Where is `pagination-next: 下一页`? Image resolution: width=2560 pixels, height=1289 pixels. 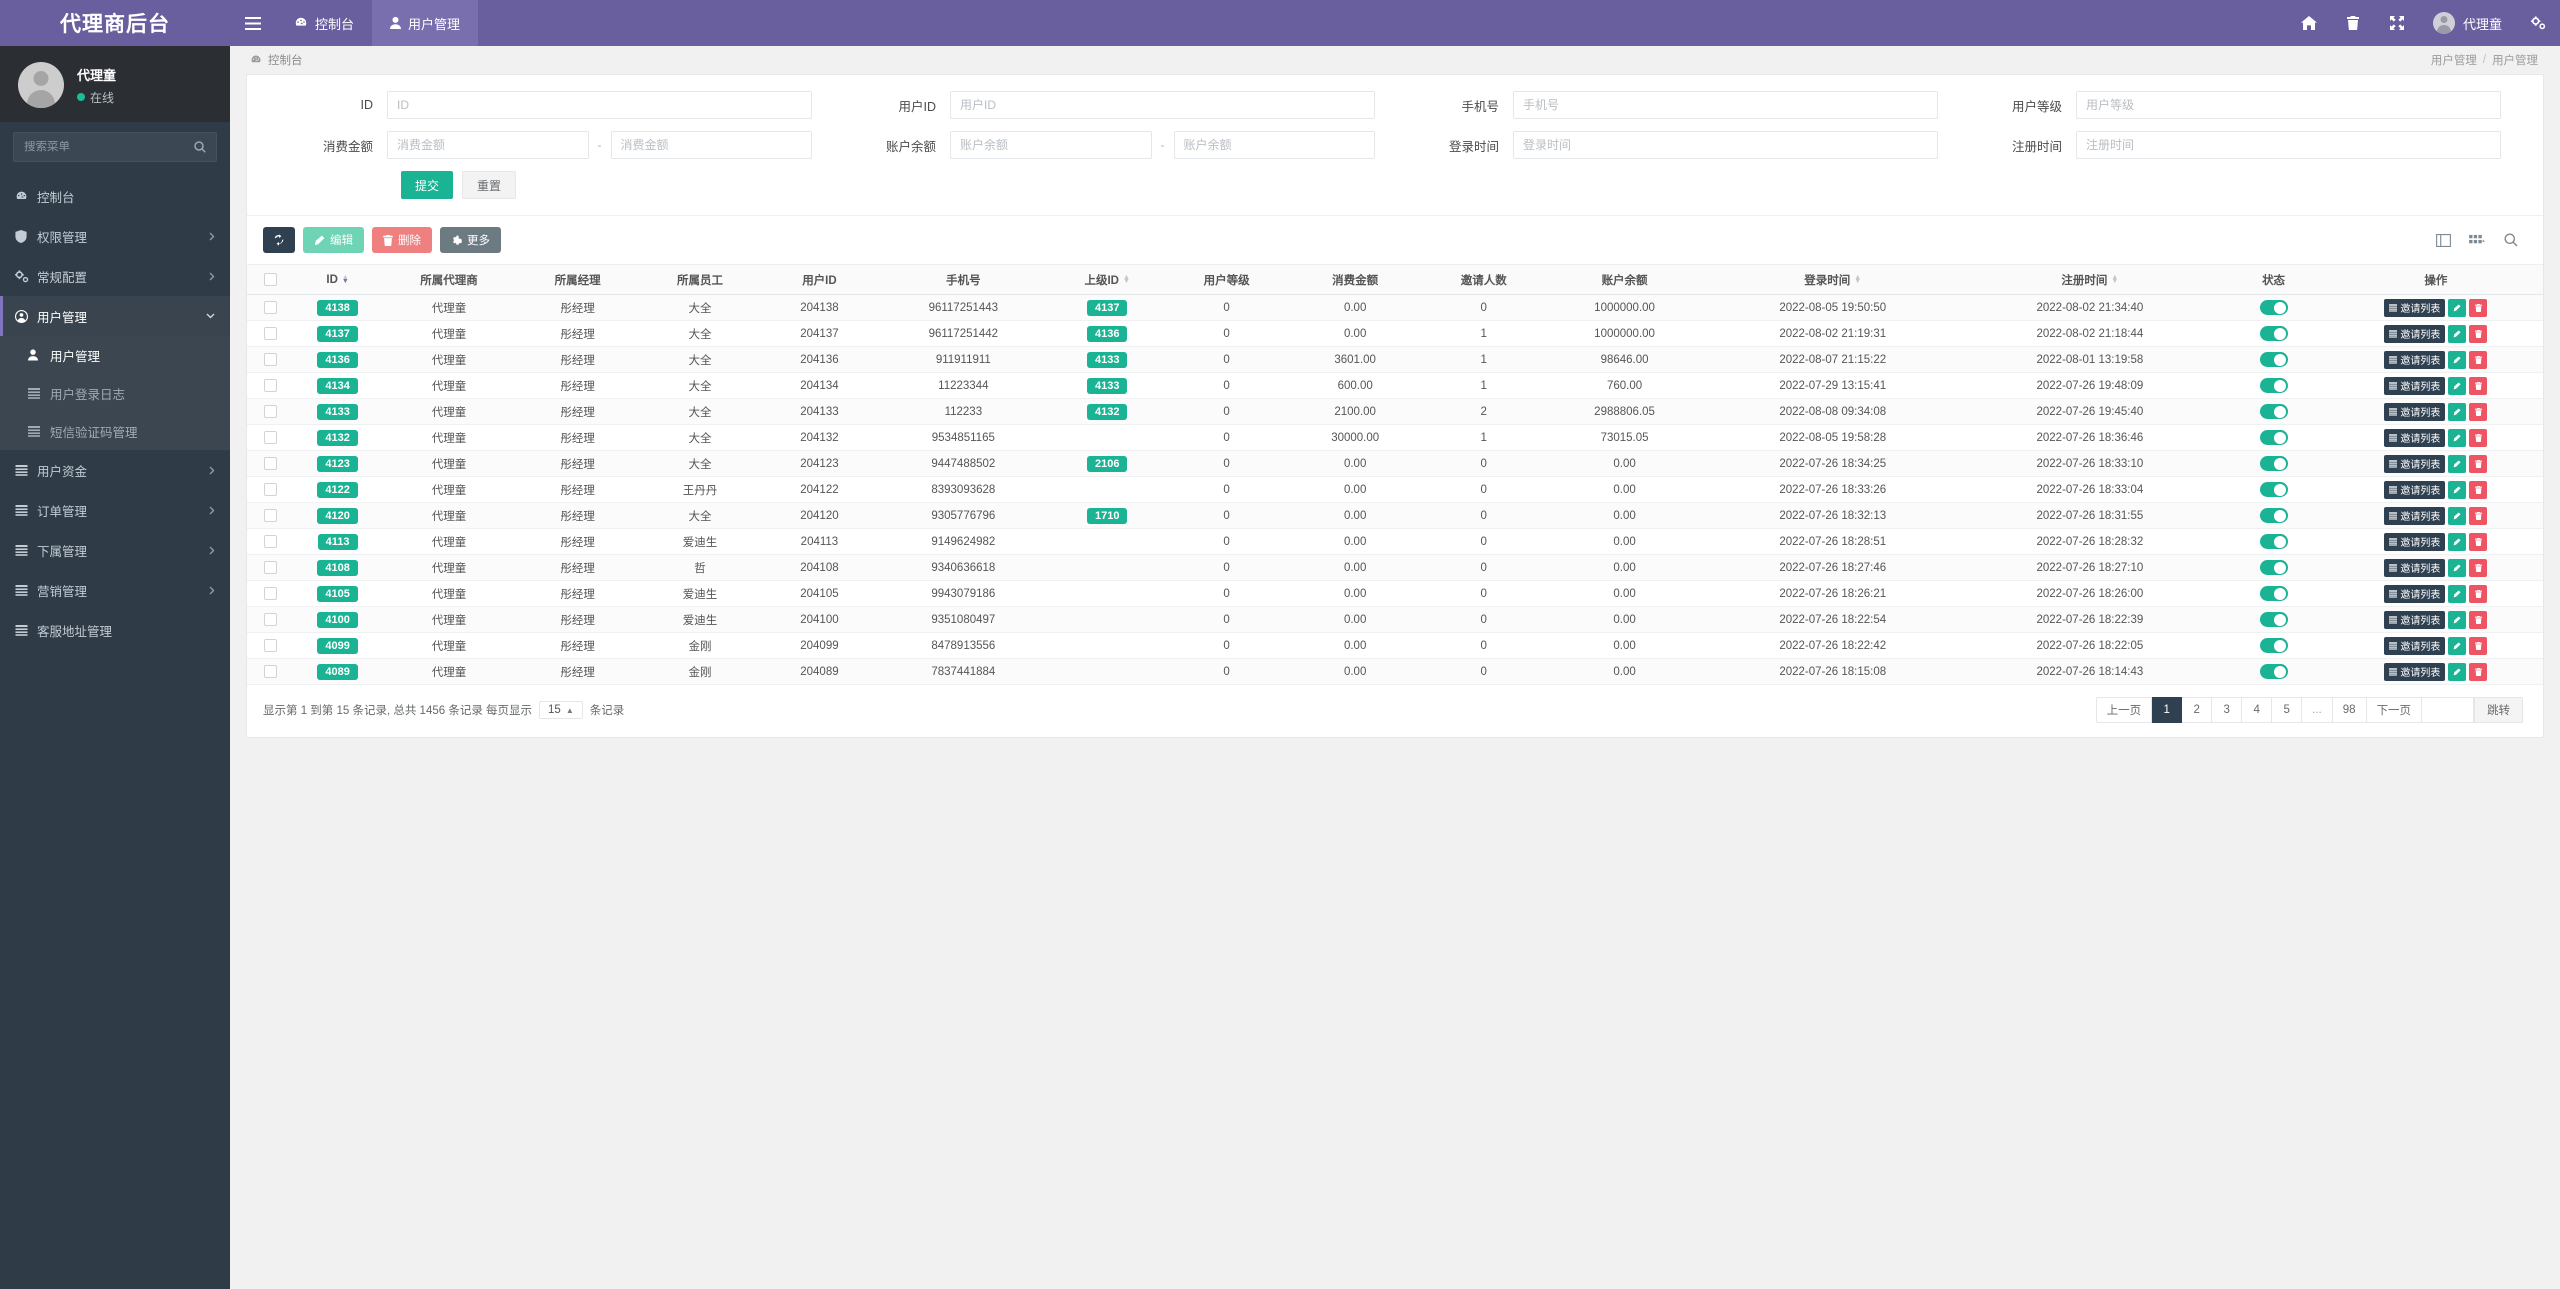 pagination-next: 下一页 is located at coordinates (2394, 710).